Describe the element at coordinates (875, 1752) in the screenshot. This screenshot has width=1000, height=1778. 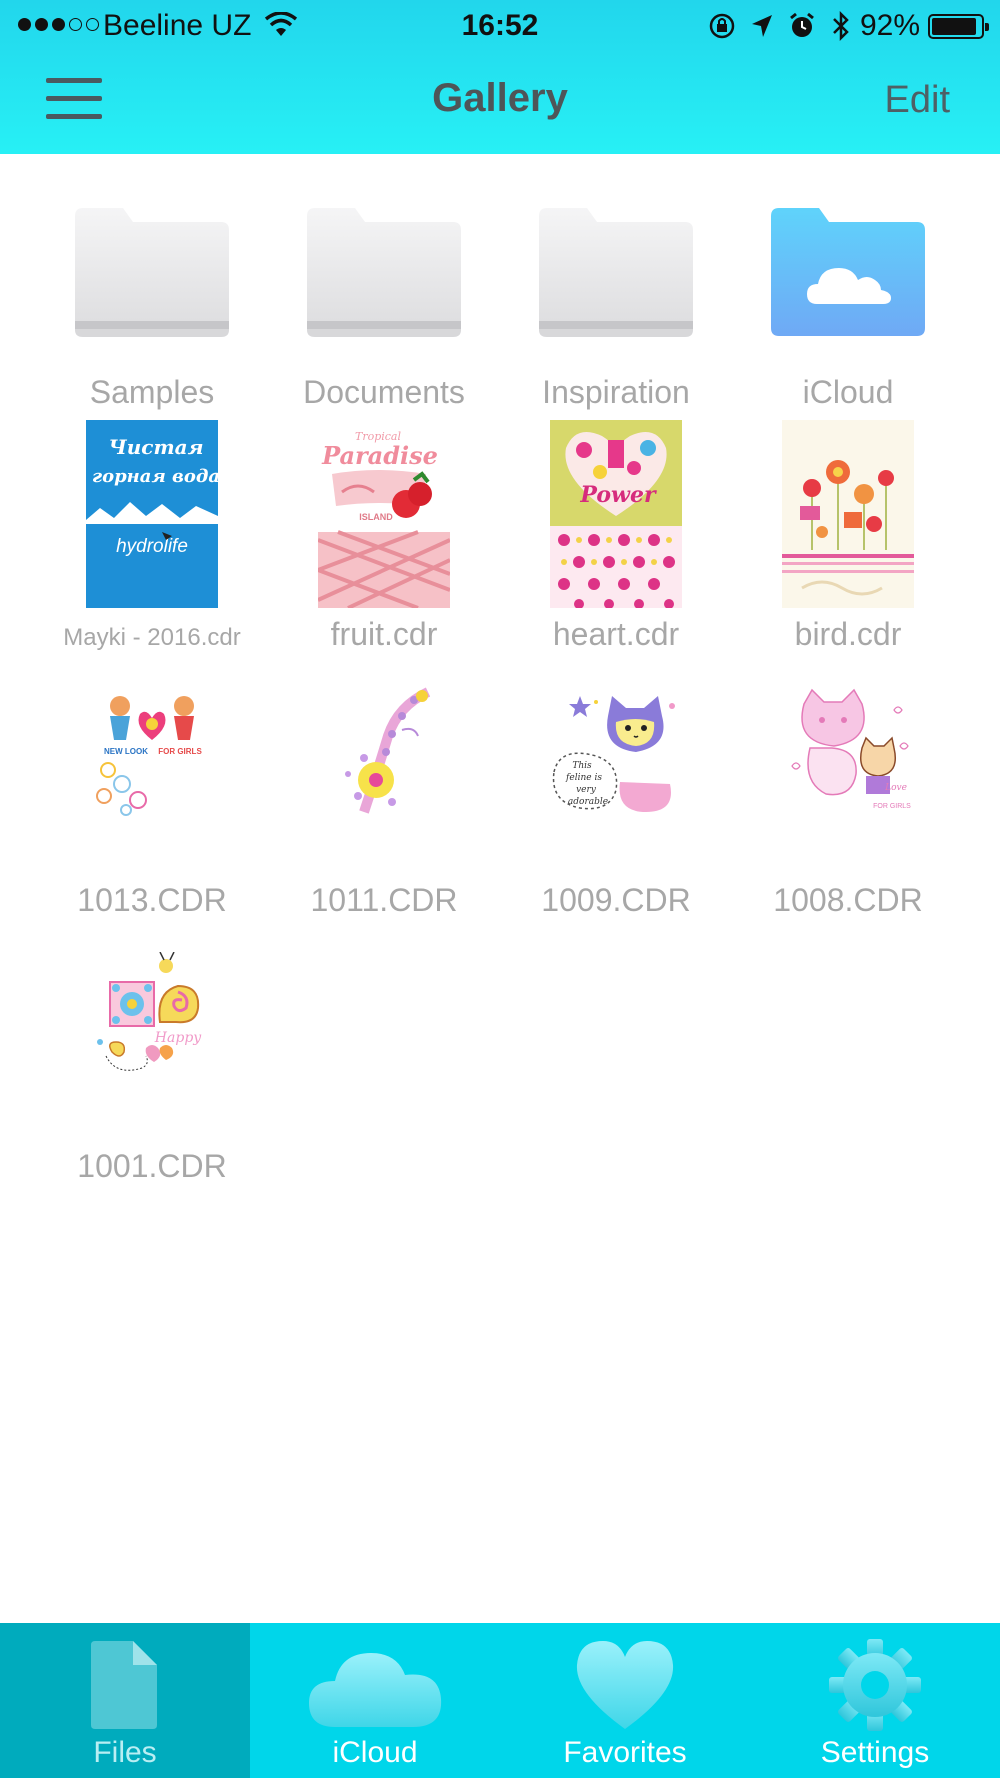
I see `tab-label: Settings` at that location.